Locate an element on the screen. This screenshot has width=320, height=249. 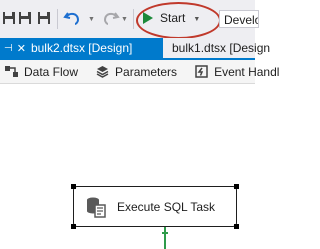
standard-toolbar: ▼ ▼ Start ▼ Developm is located at coordinates (129, 19).